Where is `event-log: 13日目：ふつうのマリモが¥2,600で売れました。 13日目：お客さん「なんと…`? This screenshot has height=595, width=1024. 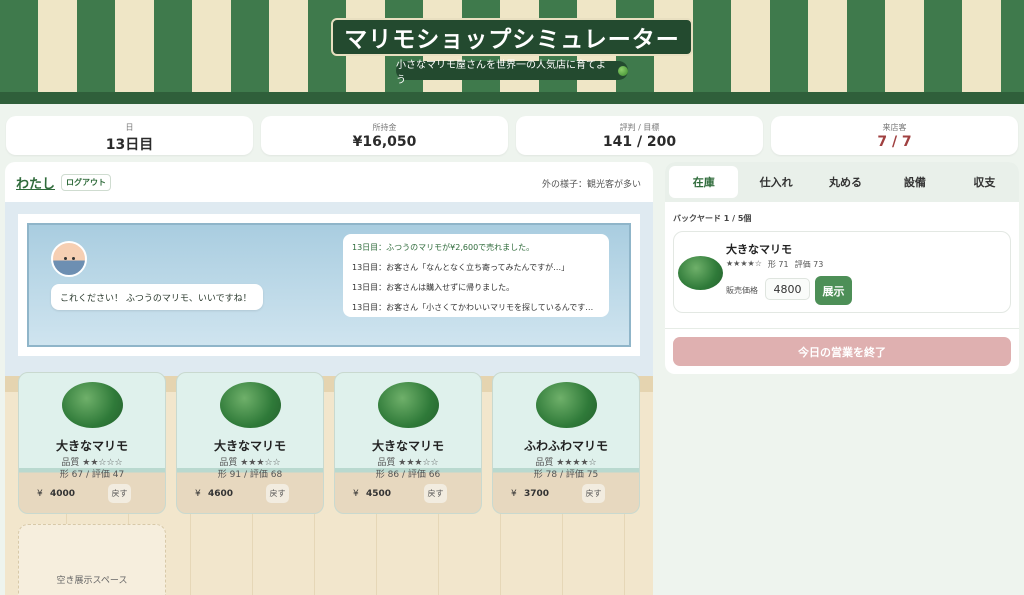
event-log: 13日目：ふつうのマリモが¥2,600で売れました。 13日目：お客さん「なんと… is located at coordinates (476, 275).